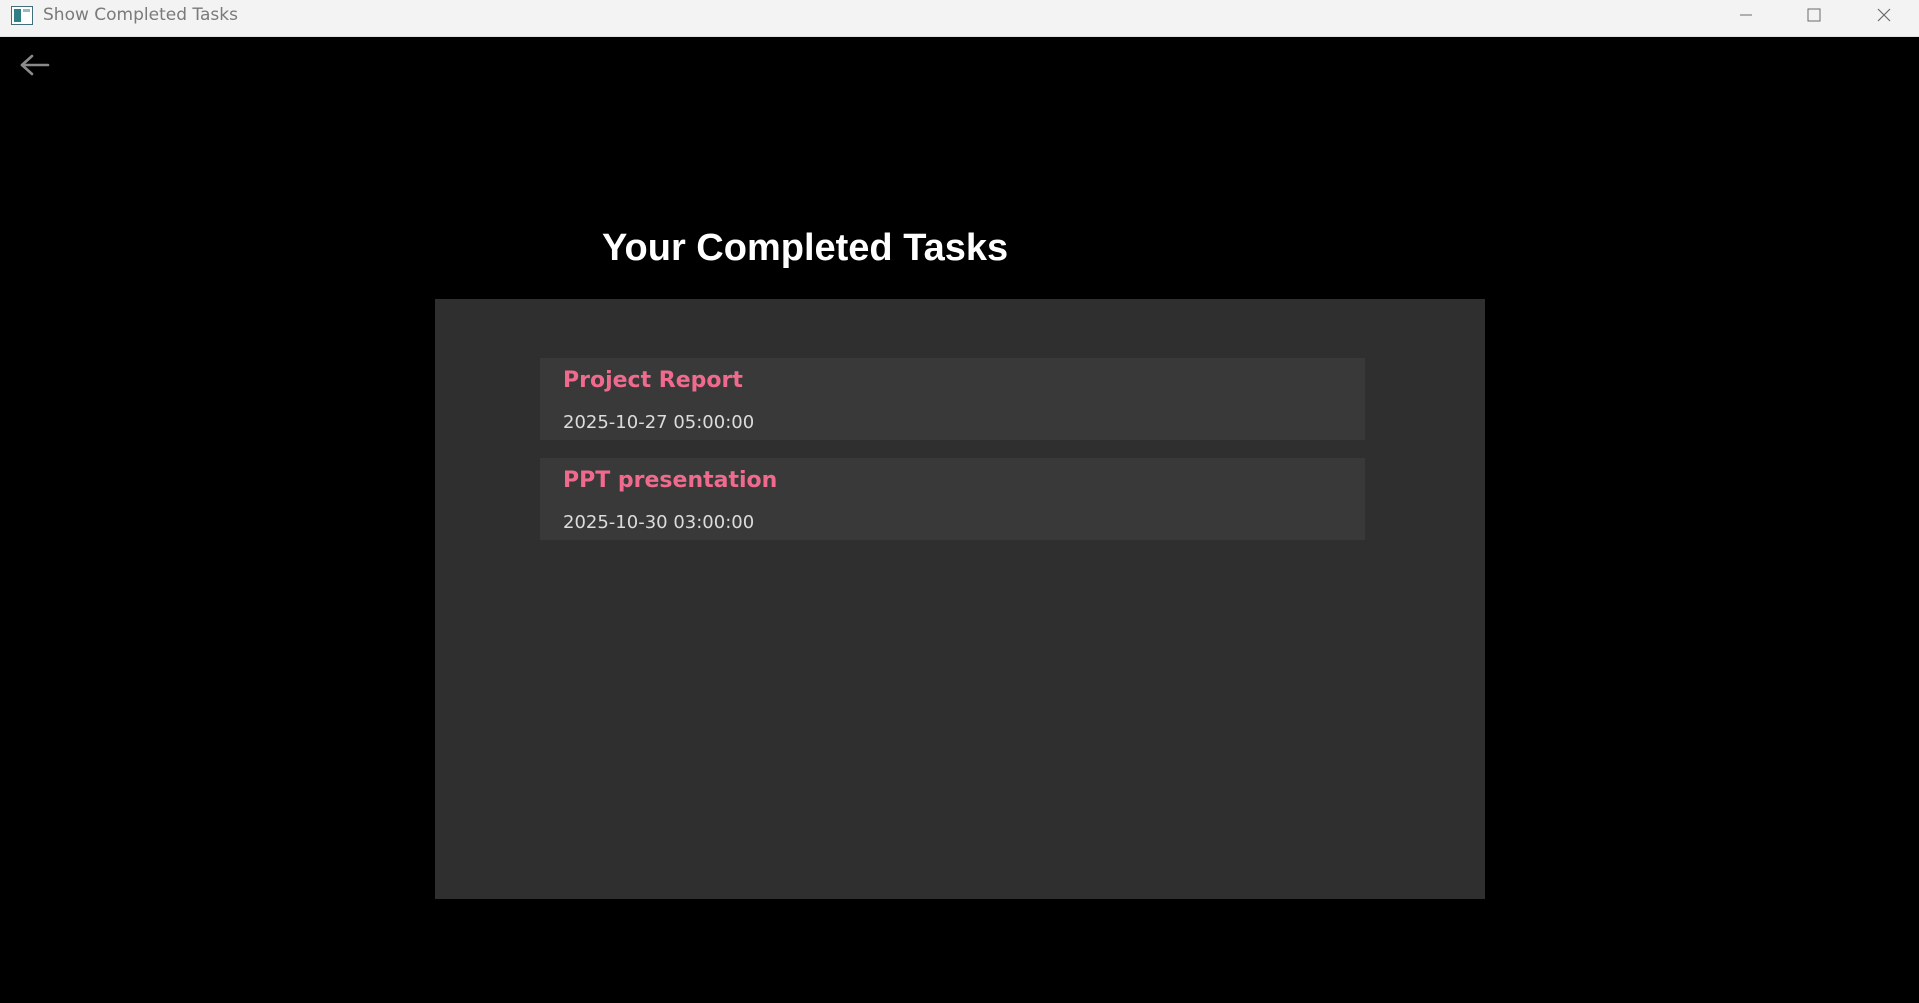  I want to click on minimize-icon, so click(1746, 15).